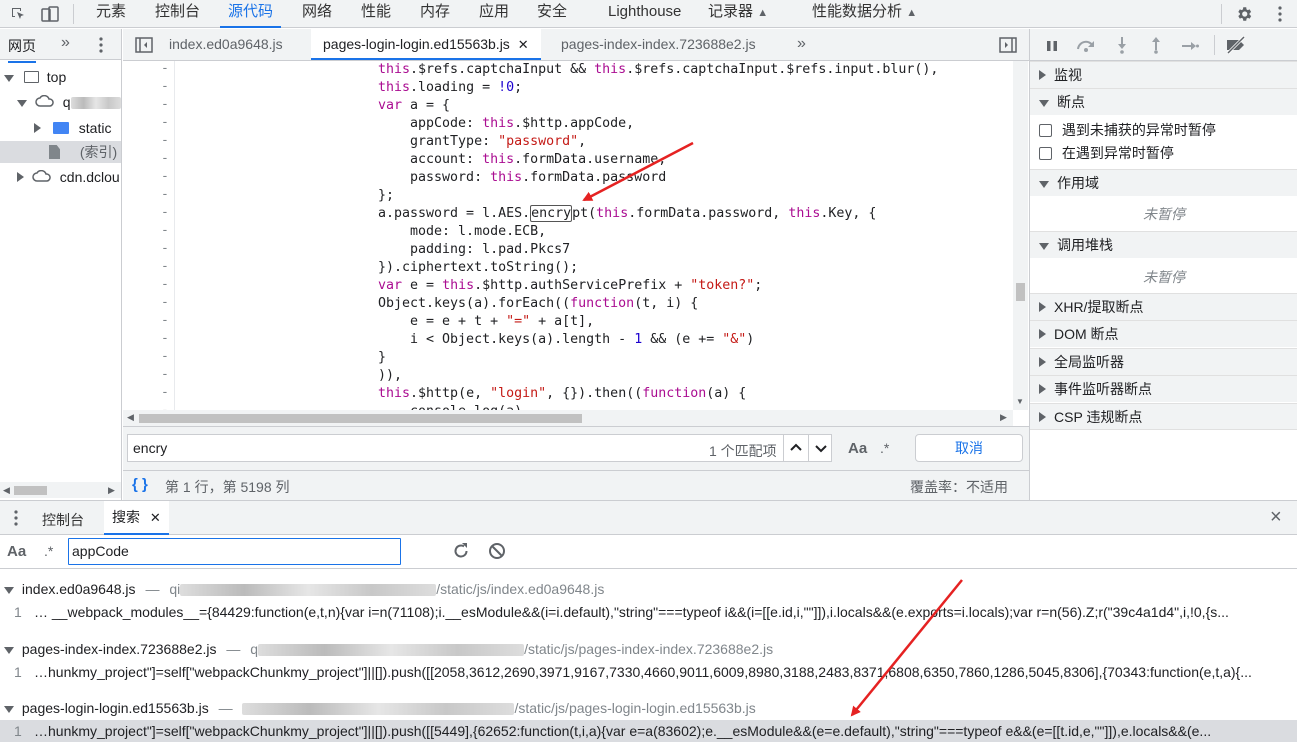 The width and height of the screenshot is (1297, 749). What do you see at coordinates (63, 520) in the screenshot?
I see `drawer-tab-console: 控制台` at bounding box center [63, 520].